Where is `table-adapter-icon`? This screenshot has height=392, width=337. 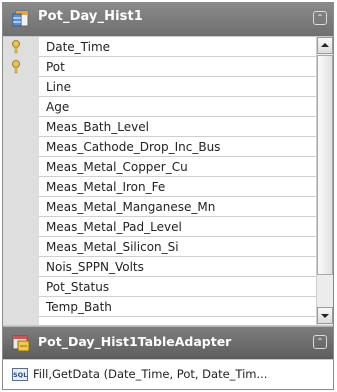 table-adapter-icon is located at coordinates (21, 343).